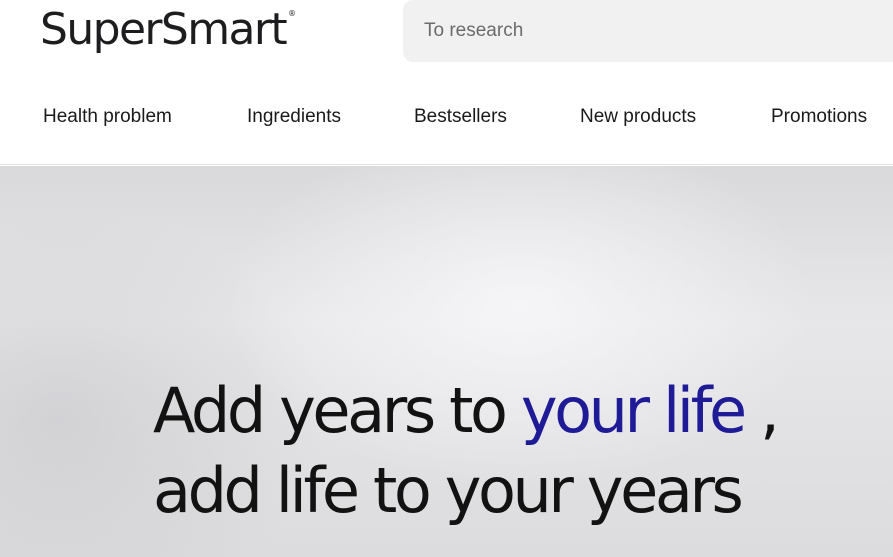 The width and height of the screenshot is (893, 557). Describe the element at coordinates (648, 31) in the screenshot. I see `search-input` at that location.